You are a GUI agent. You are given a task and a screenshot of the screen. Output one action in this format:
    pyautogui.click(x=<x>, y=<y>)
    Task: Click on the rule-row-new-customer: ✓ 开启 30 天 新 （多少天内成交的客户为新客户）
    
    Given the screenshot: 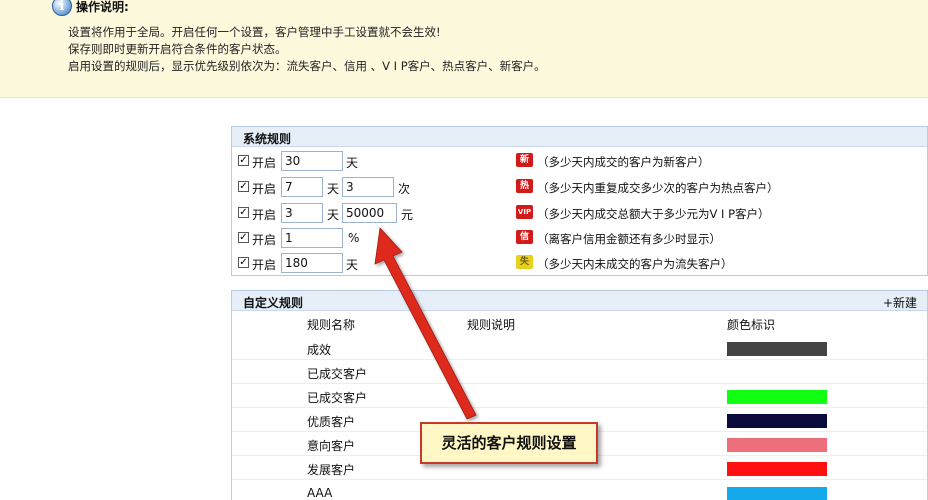 What is the action you would take?
    pyautogui.click(x=581, y=161)
    